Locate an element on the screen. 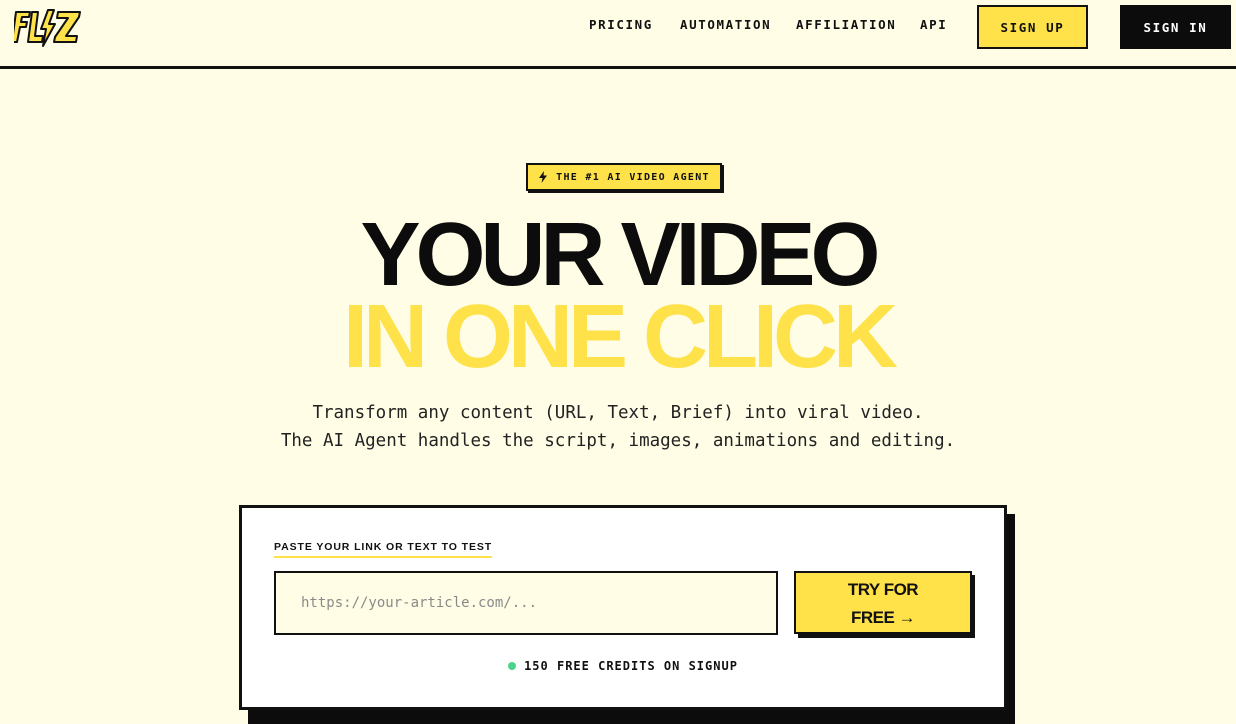 This screenshot has width=1236, height=724. nav-affiliation: AFFILIATION is located at coordinates (846, 24).